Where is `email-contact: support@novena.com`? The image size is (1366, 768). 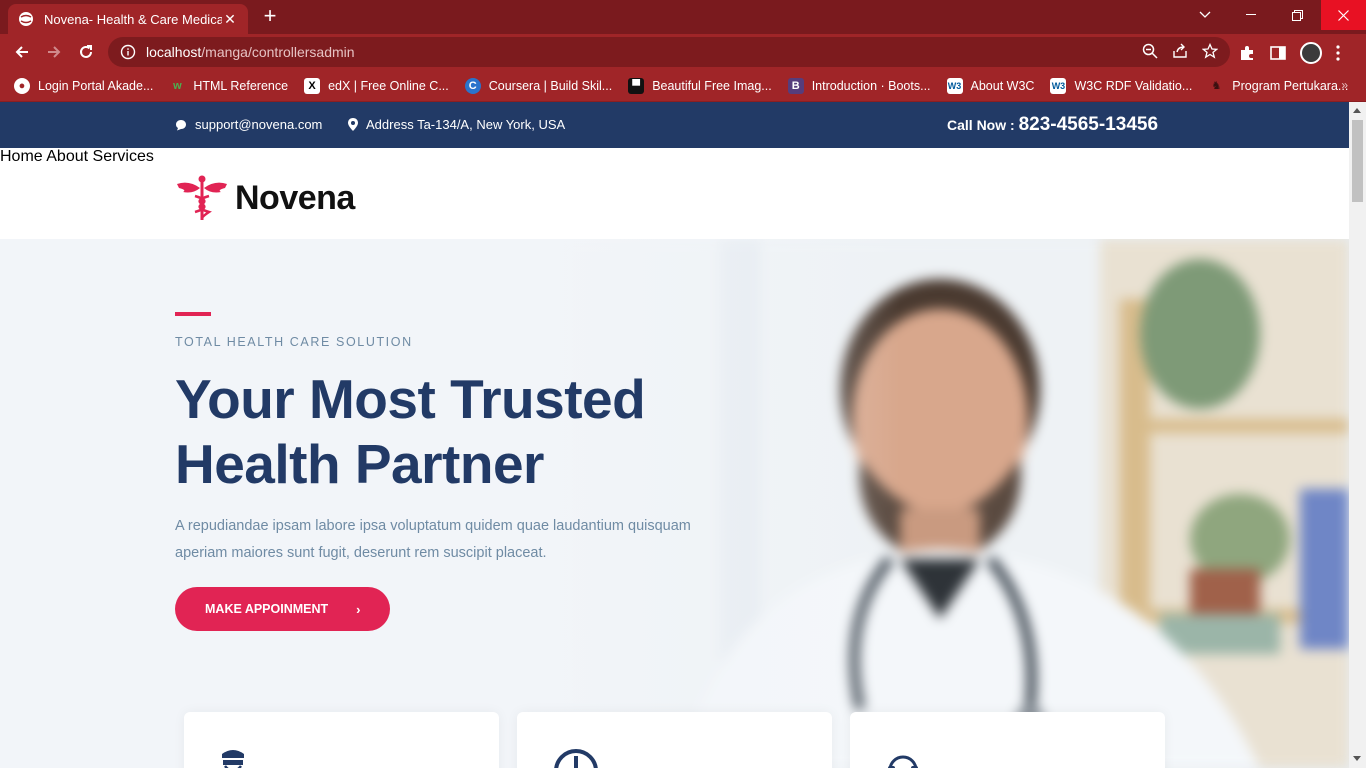 email-contact: support@novena.com is located at coordinates (248, 124).